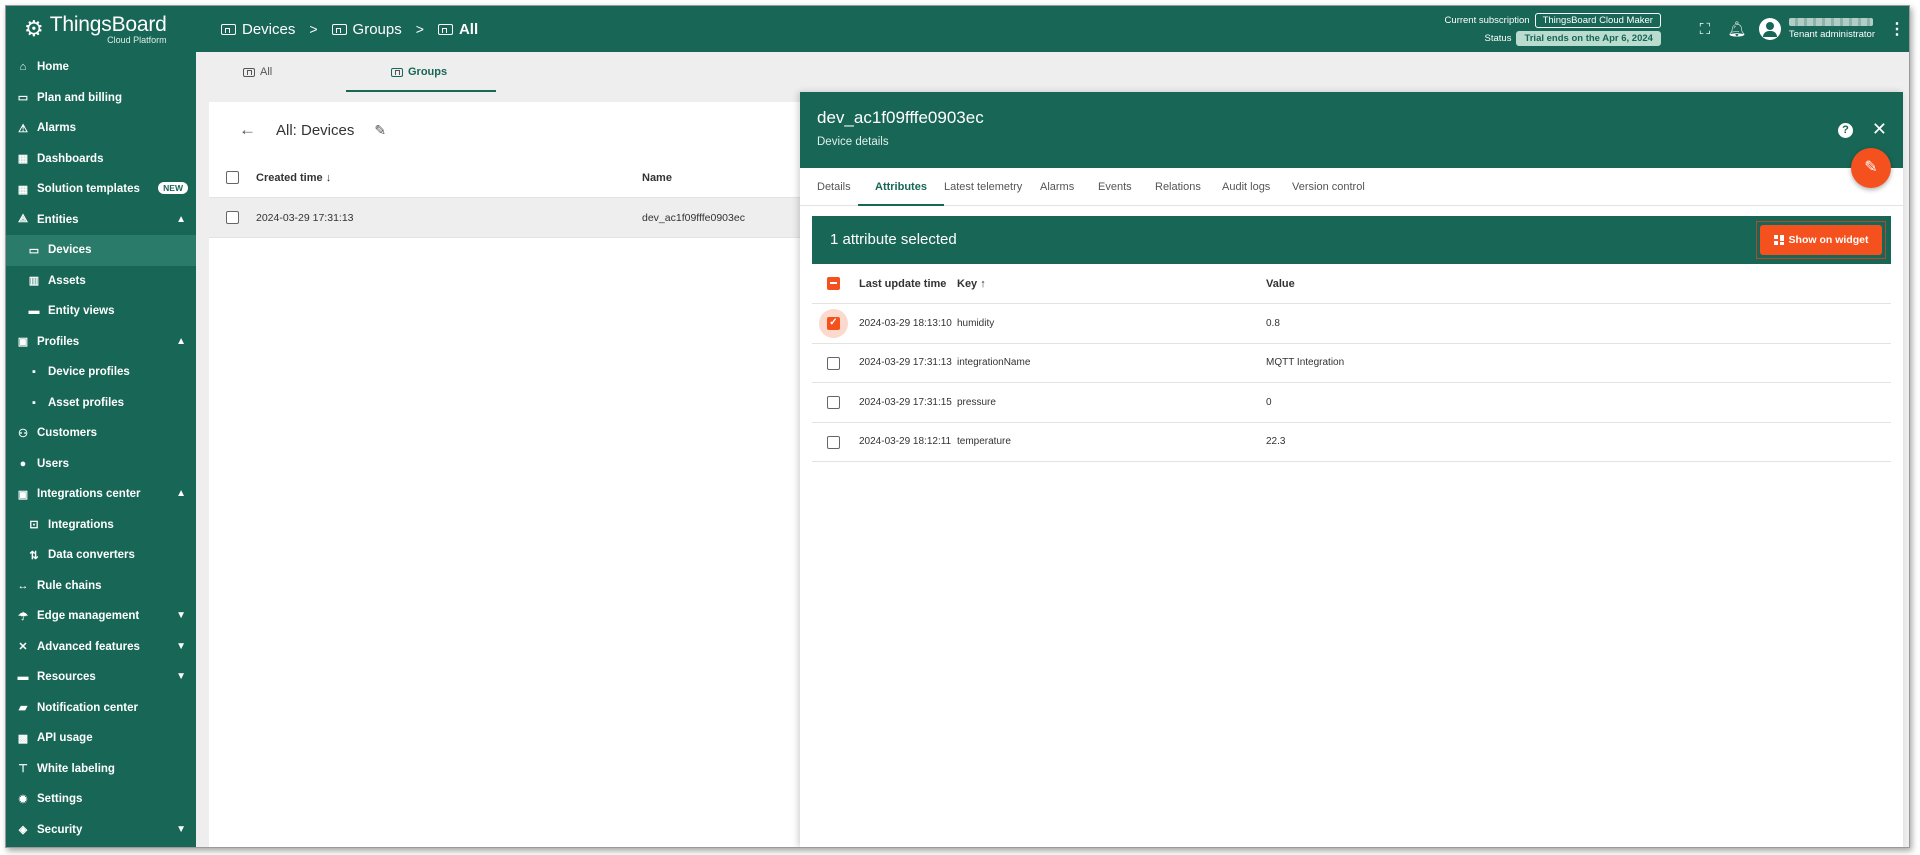  I want to click on sidebar-item-device-profiles: ▪ Device profiles, so click(101, 372).